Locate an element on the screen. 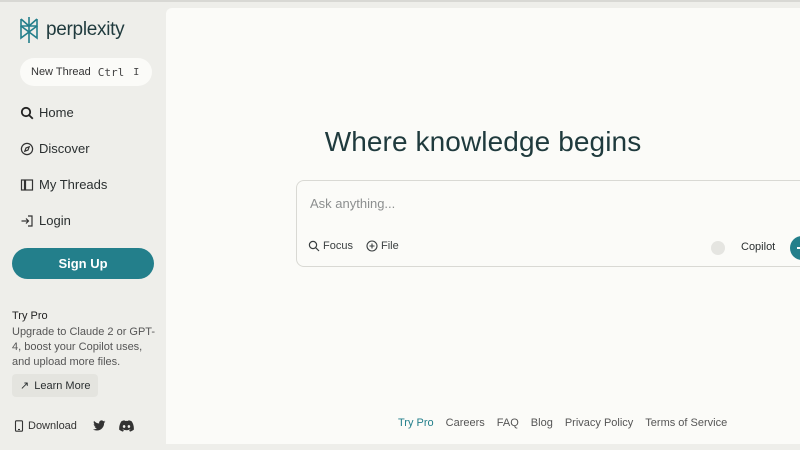 This screenshot has width=800, height=450. library-icon is located at coordinates (27, 185).